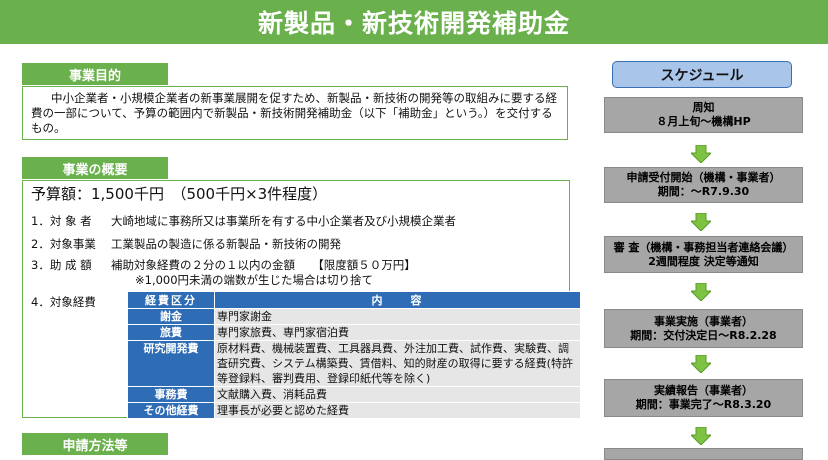 The image size is (828, 460). I want to click on item-target: 1．対 象 者 大崎地域に事務所又は事業所を有する中小企業者及び小規模企業者, so click(243, 221).